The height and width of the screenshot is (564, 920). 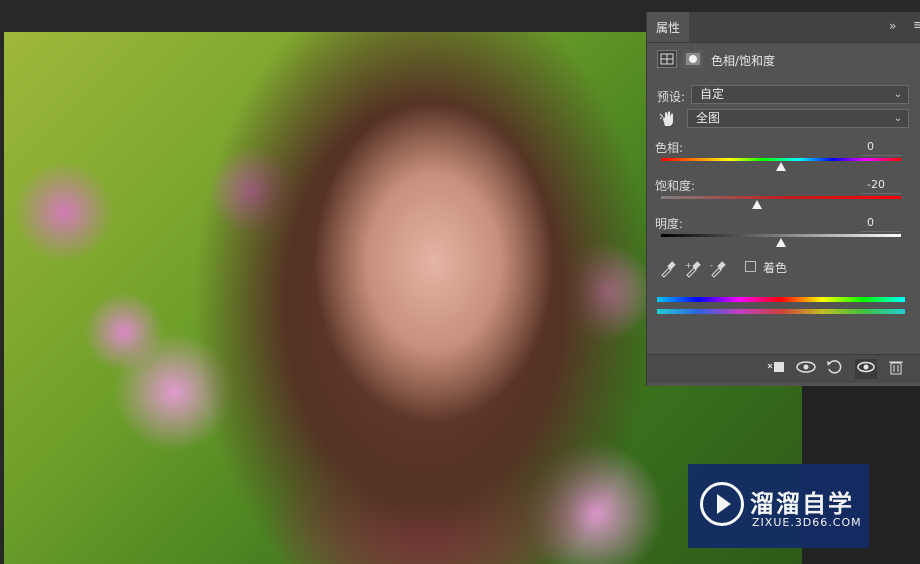 I want to click on colorize-label: 着色, so click(x=775, y=268).